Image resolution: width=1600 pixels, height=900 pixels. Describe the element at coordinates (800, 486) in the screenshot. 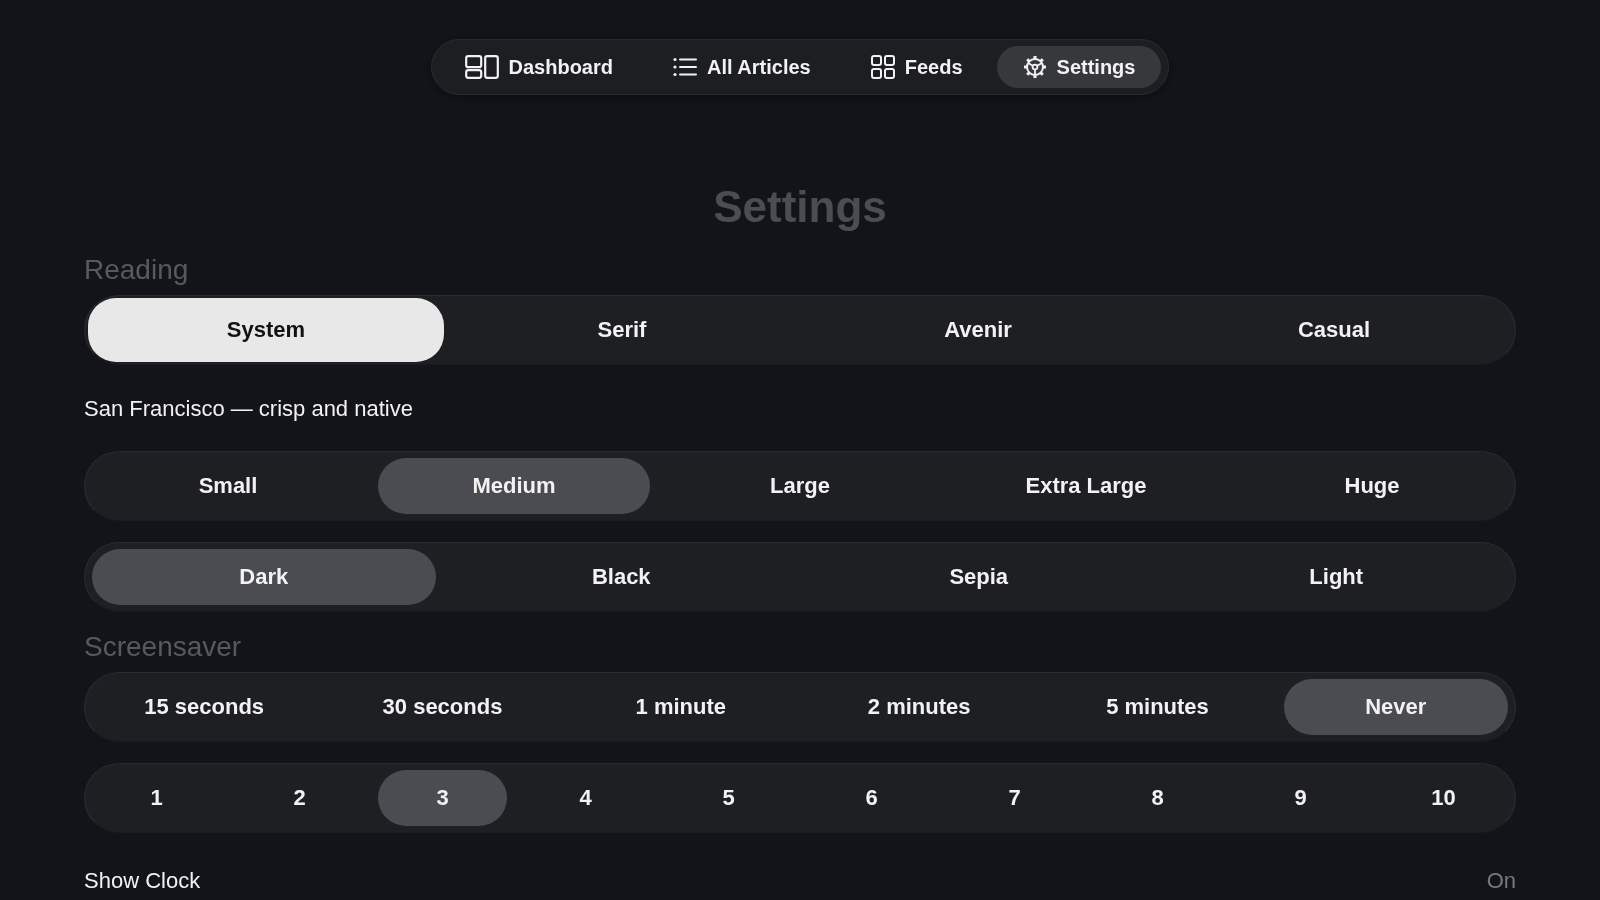

I see `segment-option: Large` at that location.